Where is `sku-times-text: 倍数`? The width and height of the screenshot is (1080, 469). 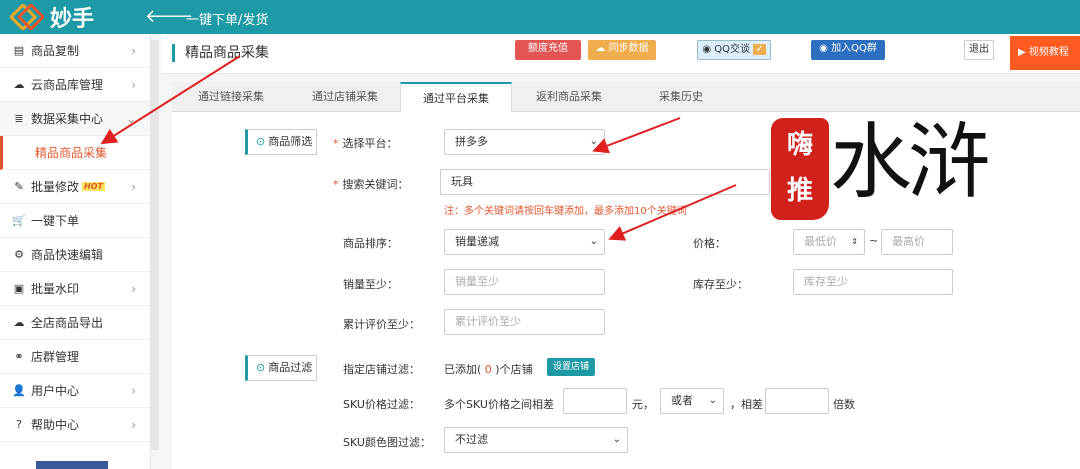 sku-times-text: 倍数 is located at coordinates (844, 404).